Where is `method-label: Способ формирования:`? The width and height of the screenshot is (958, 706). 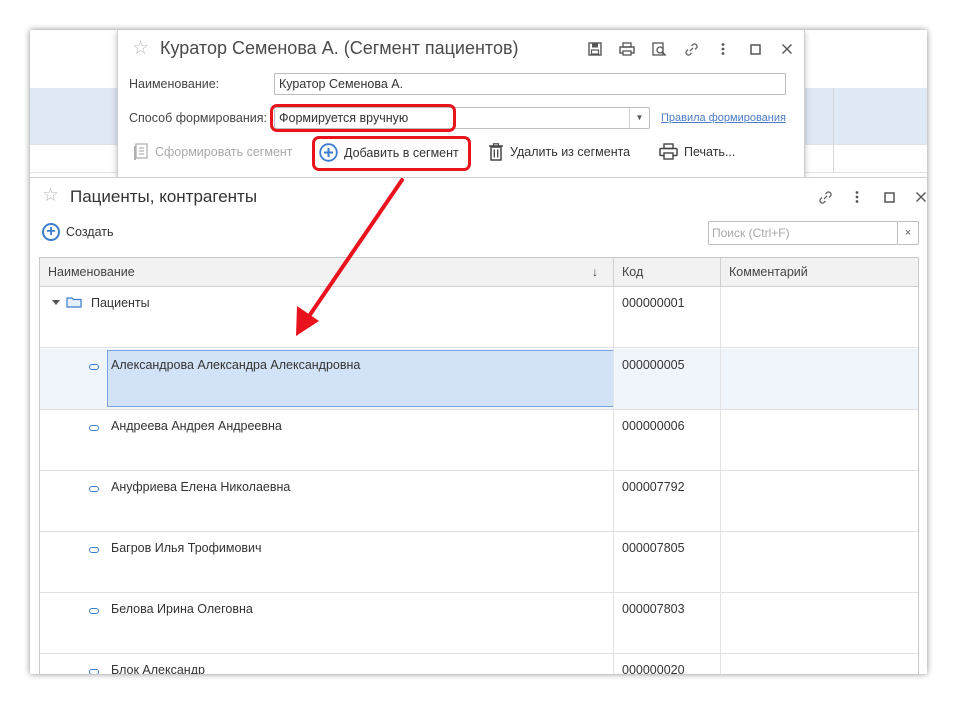 method-label: Способ формирования: is located at coordinates (198, 118).